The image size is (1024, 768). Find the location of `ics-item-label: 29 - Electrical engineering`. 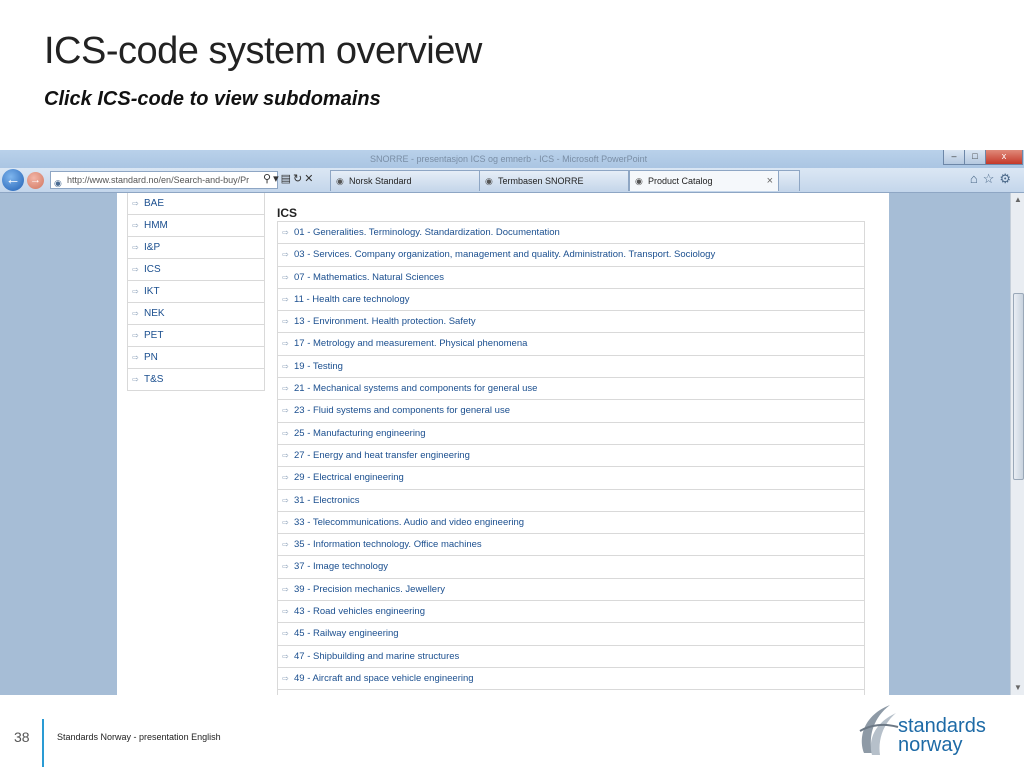

ics-item-label: 29 - Electrical engineering is located at coordinates (349, 478).